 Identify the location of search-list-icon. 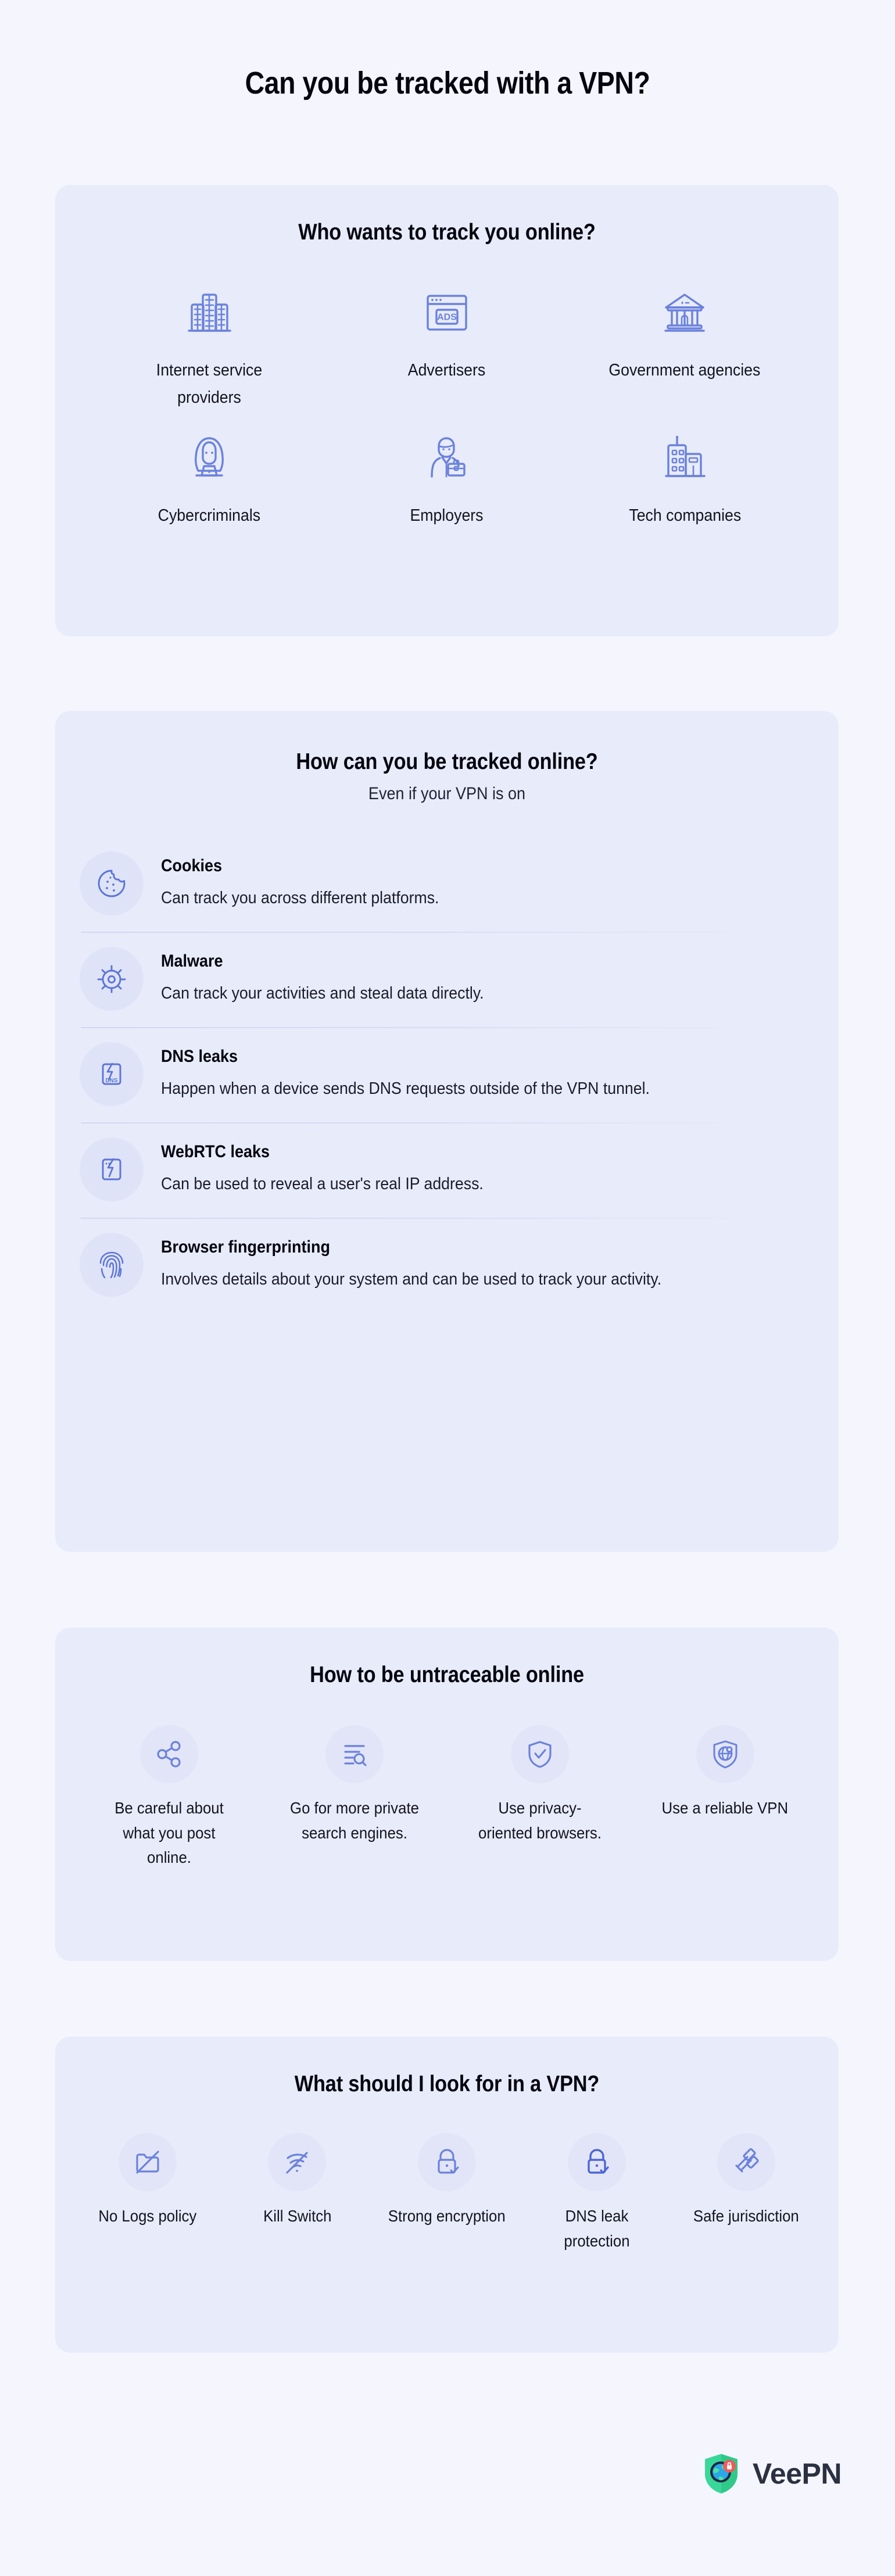
(354, 1754).